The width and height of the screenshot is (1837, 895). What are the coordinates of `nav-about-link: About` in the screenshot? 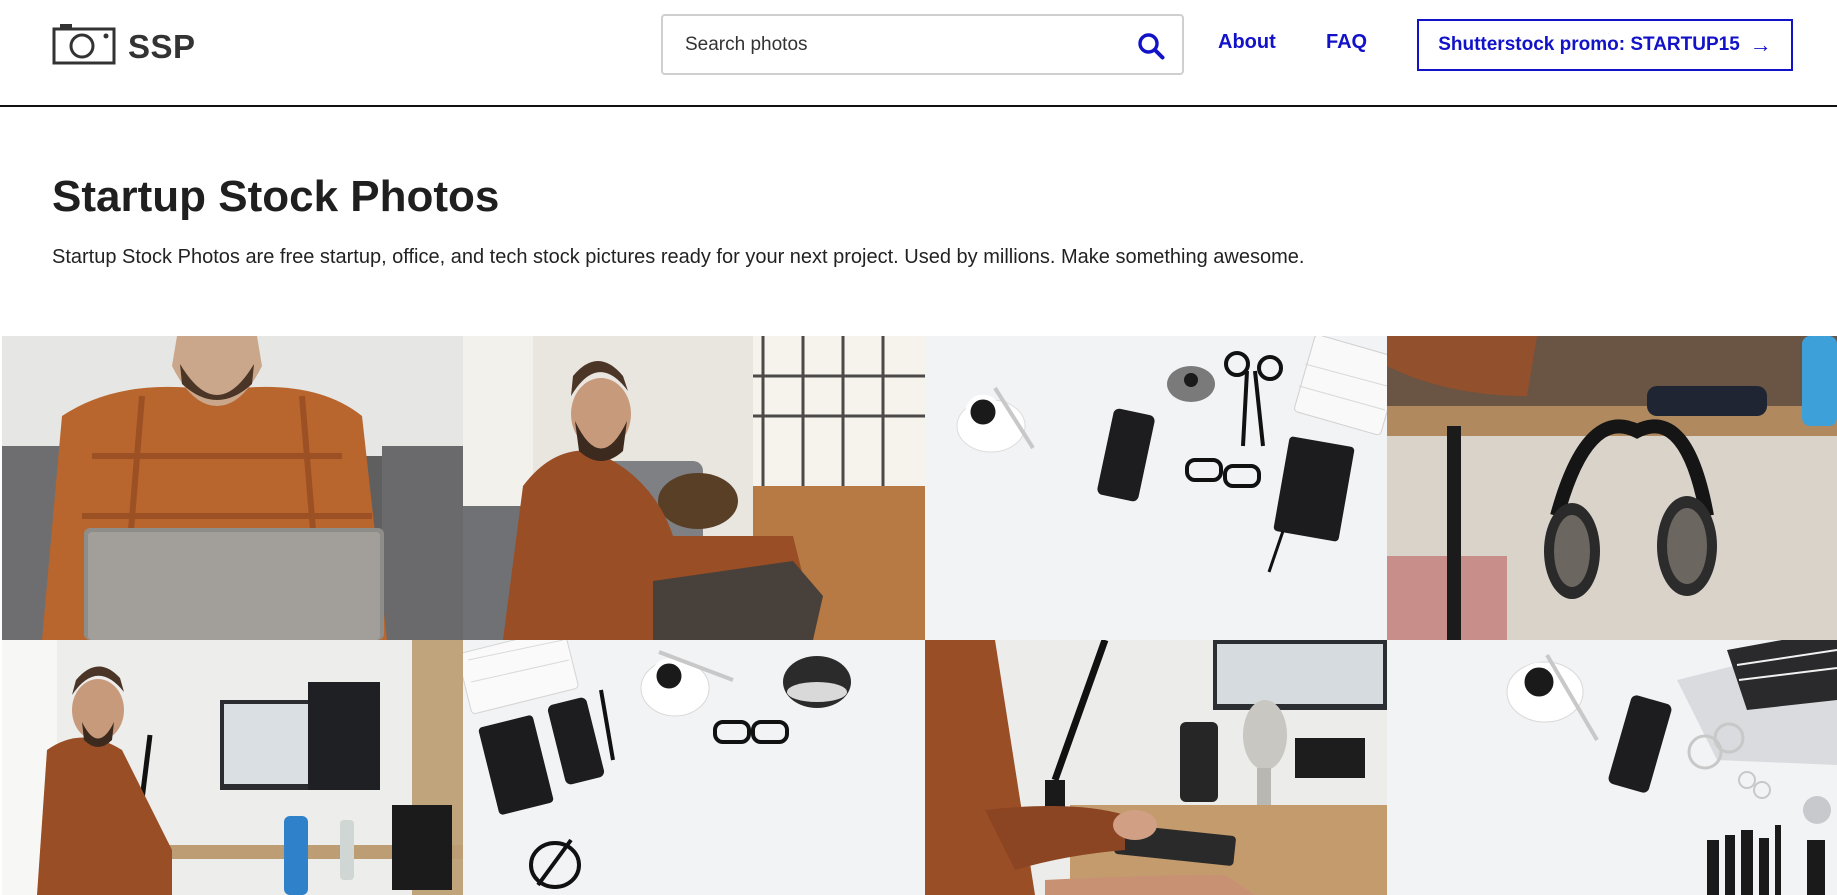 It's located at (1247, 42).